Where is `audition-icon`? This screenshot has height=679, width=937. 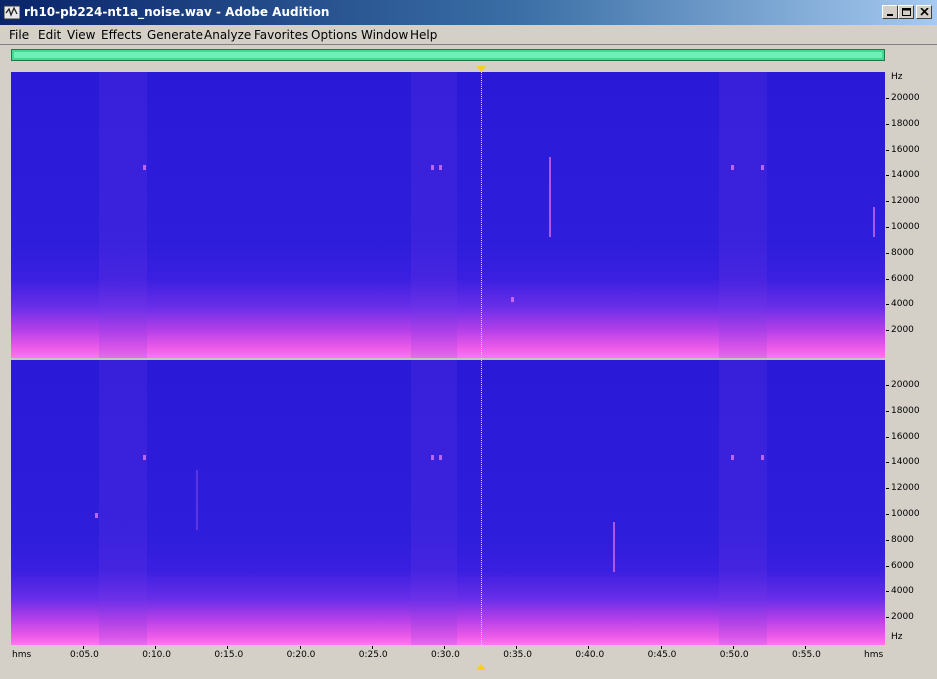 audition-icon is located at coordinates (12, 12).